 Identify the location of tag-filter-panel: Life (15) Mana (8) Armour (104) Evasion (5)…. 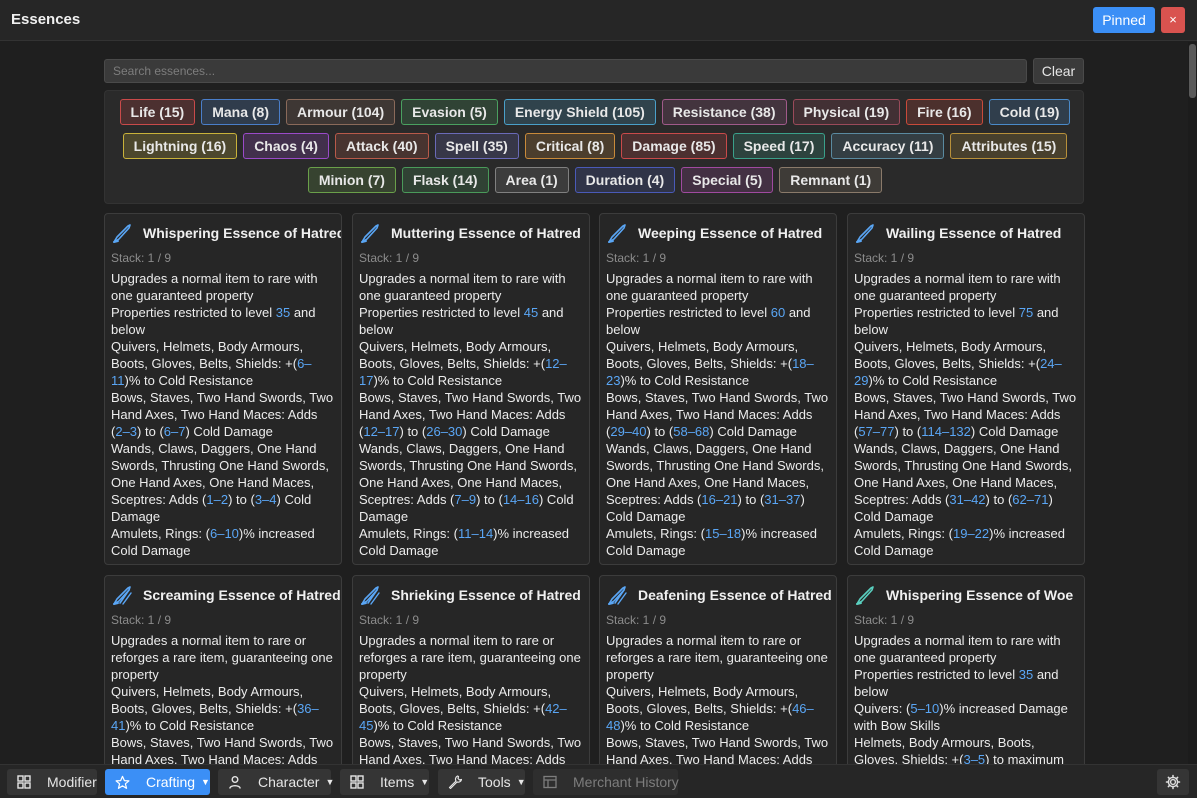
(594, 147).